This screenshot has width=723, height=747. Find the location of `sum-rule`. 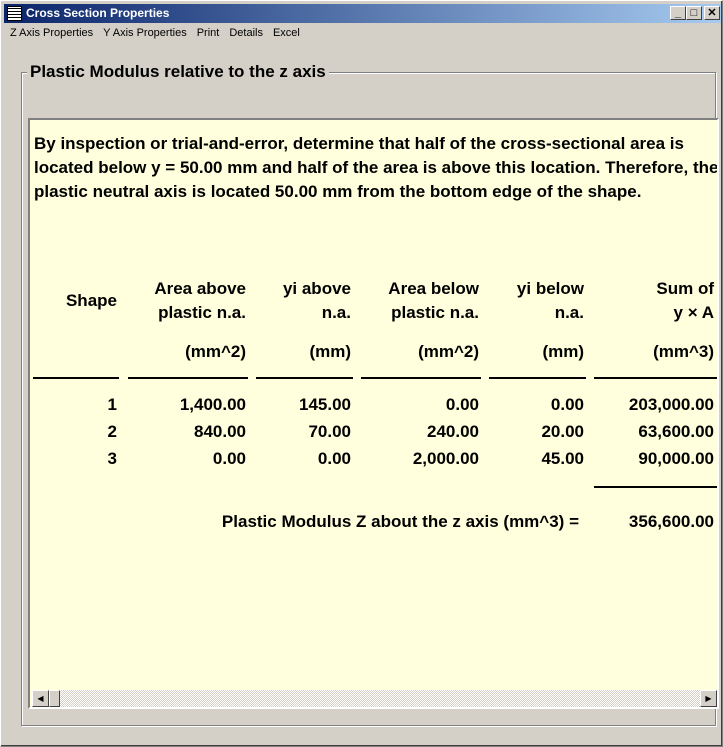

sum-rule is located at coordinates (655, 487).